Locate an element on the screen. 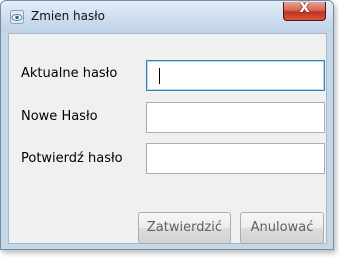  new-password-label: Nowe Hasło is located at coordinates (59, 116).